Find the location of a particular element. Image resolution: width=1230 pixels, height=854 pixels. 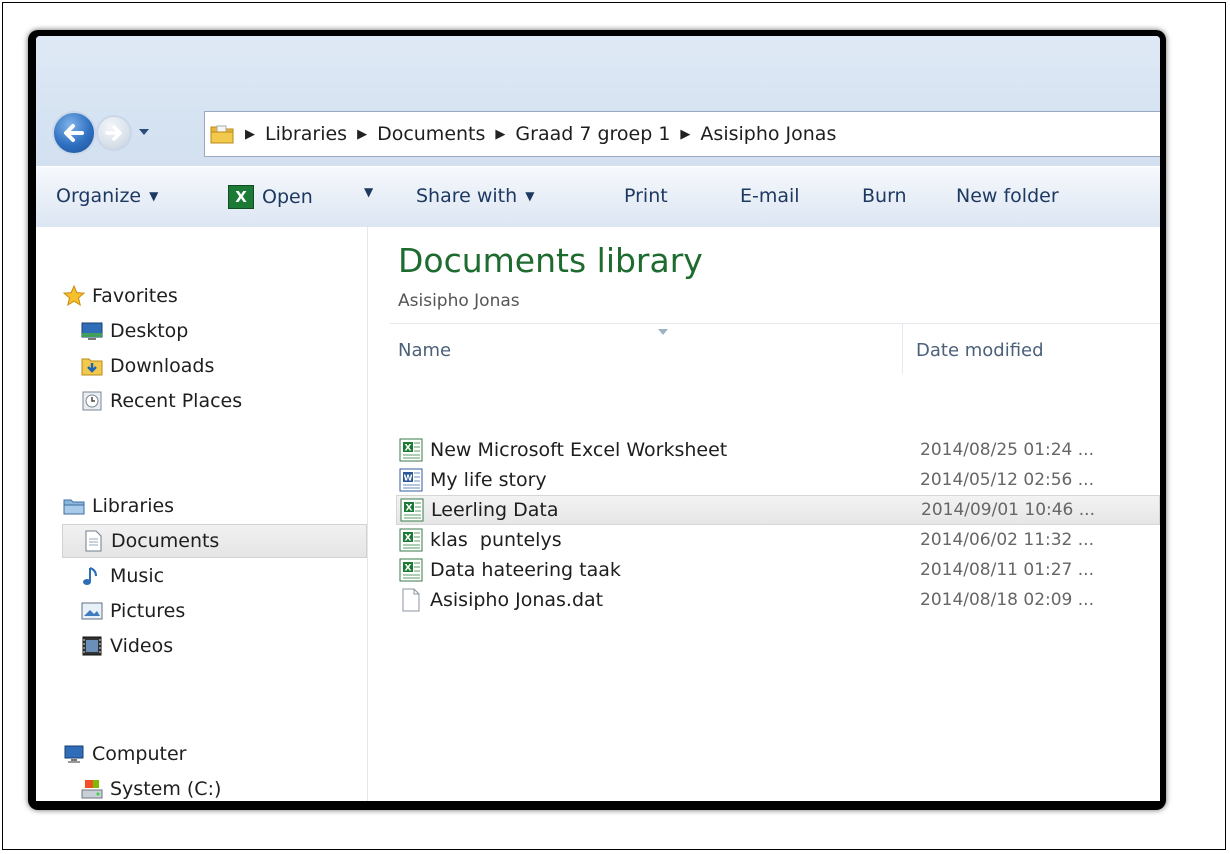

email-label: E-mail is located at coordinates (770, 196).